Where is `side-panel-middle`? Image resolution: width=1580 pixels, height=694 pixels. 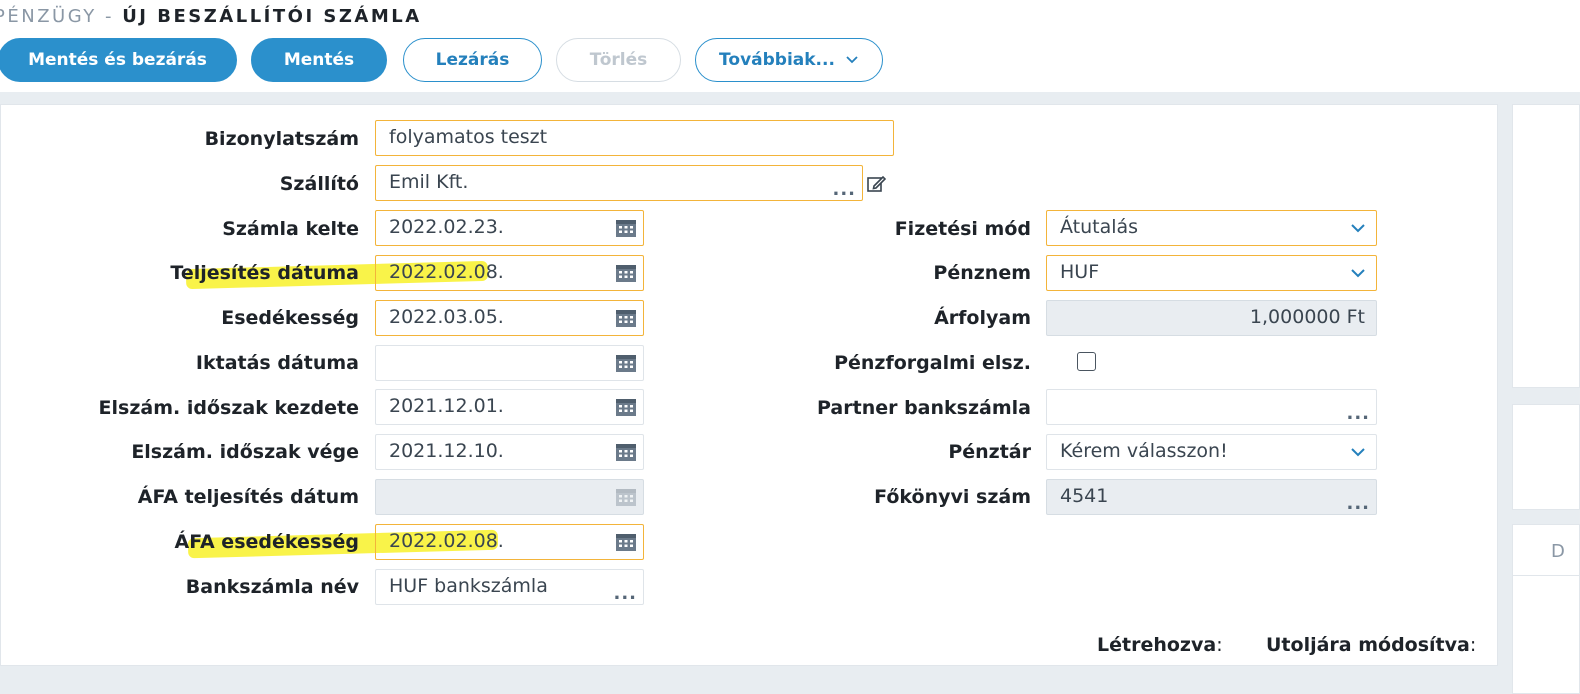
side-panel-middle is located at coordinates (1546, 457).